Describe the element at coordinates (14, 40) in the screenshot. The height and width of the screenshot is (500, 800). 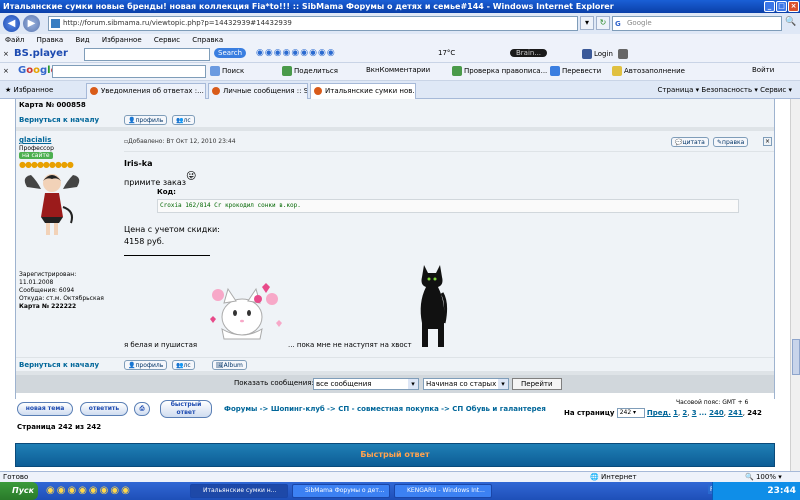
I see `menu-file: Файл` at that location.